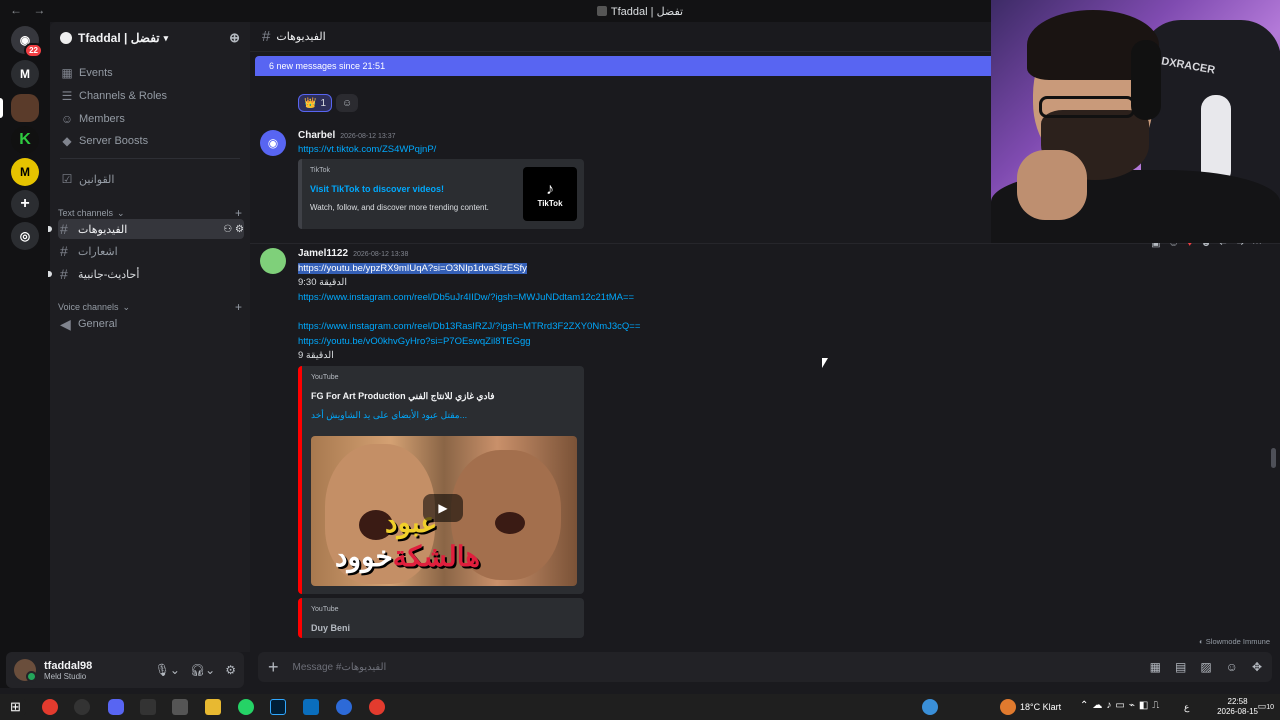 The width and height of the screenshot is (1280, 720). Describe the element at coordinates (98, 251) in the screenshot. I see `channel-name: اشعارات` at that location.